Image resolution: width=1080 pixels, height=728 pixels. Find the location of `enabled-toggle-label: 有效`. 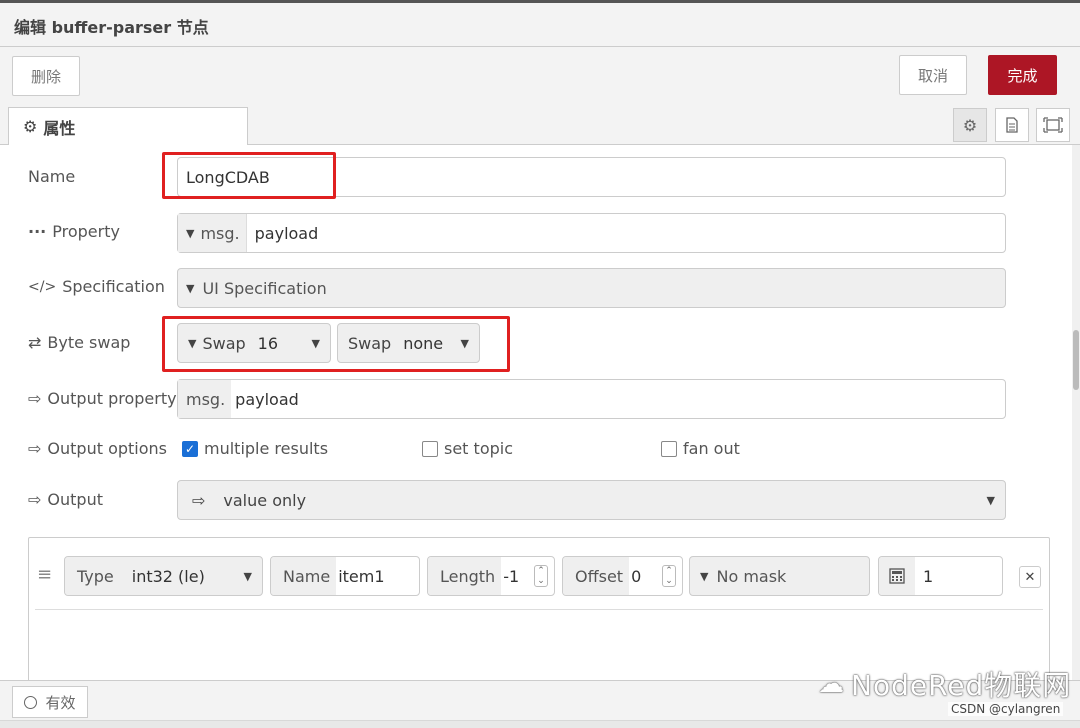

enabled-toggle-label: 有效 is located at coordinates (60, 702).